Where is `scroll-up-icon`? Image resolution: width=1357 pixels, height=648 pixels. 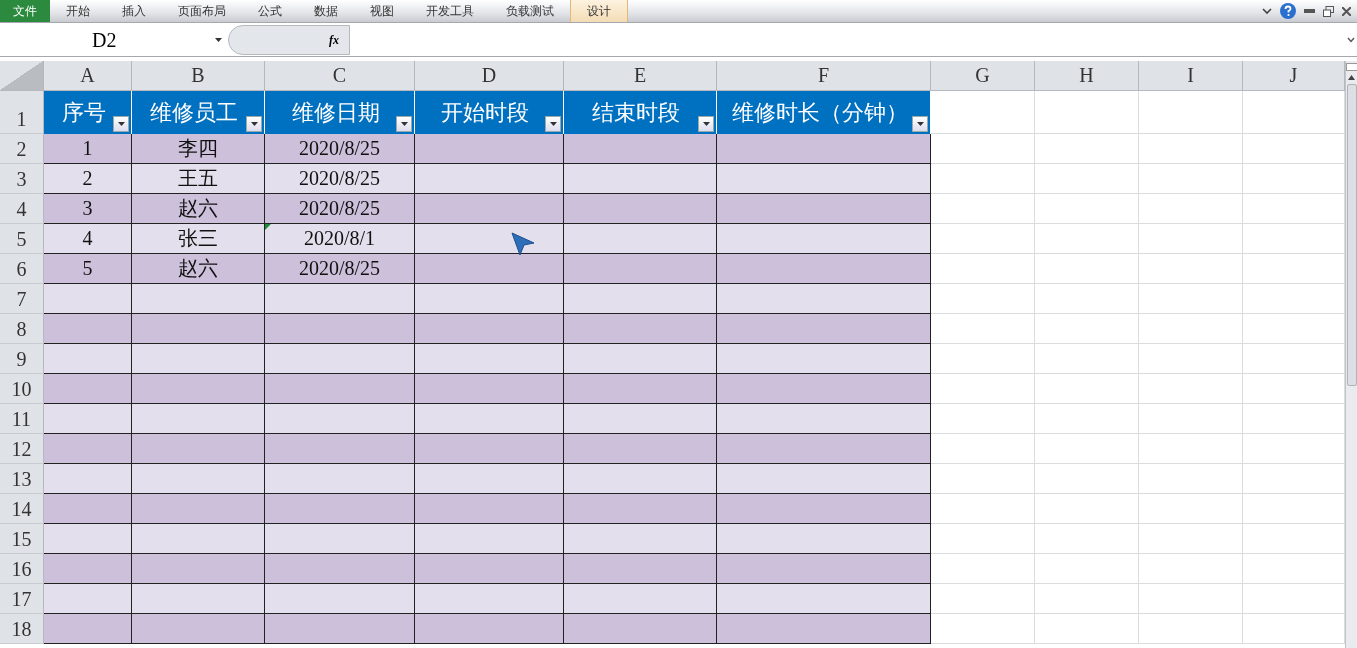 scroll-up-icon is located at coordinates (1351, 77).